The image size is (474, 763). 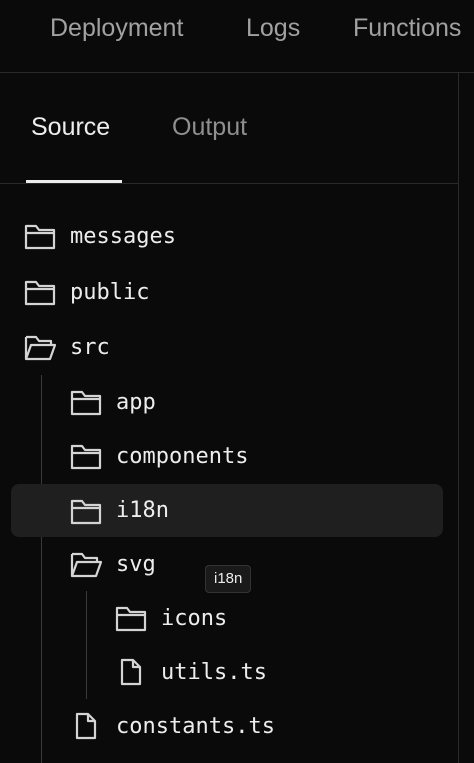 I want to click on indent-guide-svg, so click(x=86, y=645).